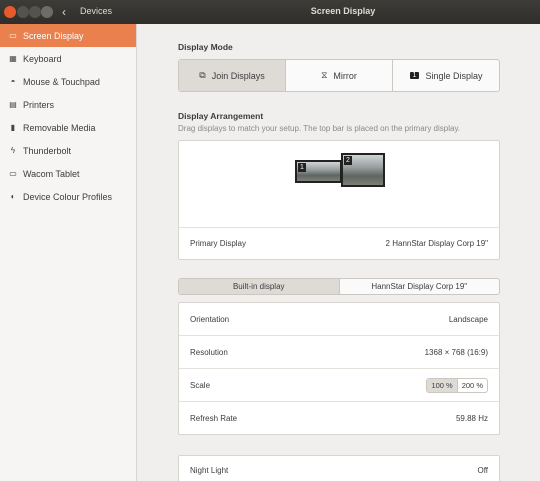  I want to click on sidebar-item-label: Device Colour Profiles, so click(68, 196).